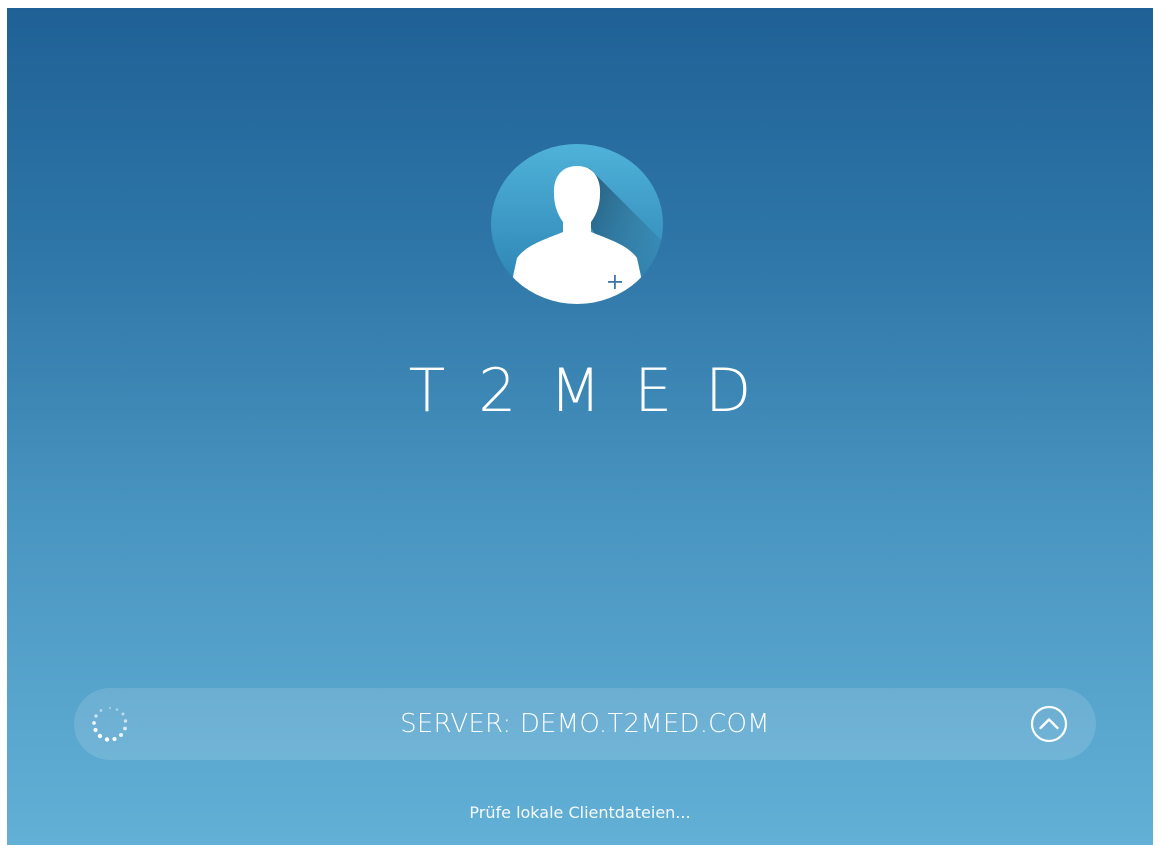 This screenshot has height=845, width=1160. I want to click on app-logo, so click(577, 224).